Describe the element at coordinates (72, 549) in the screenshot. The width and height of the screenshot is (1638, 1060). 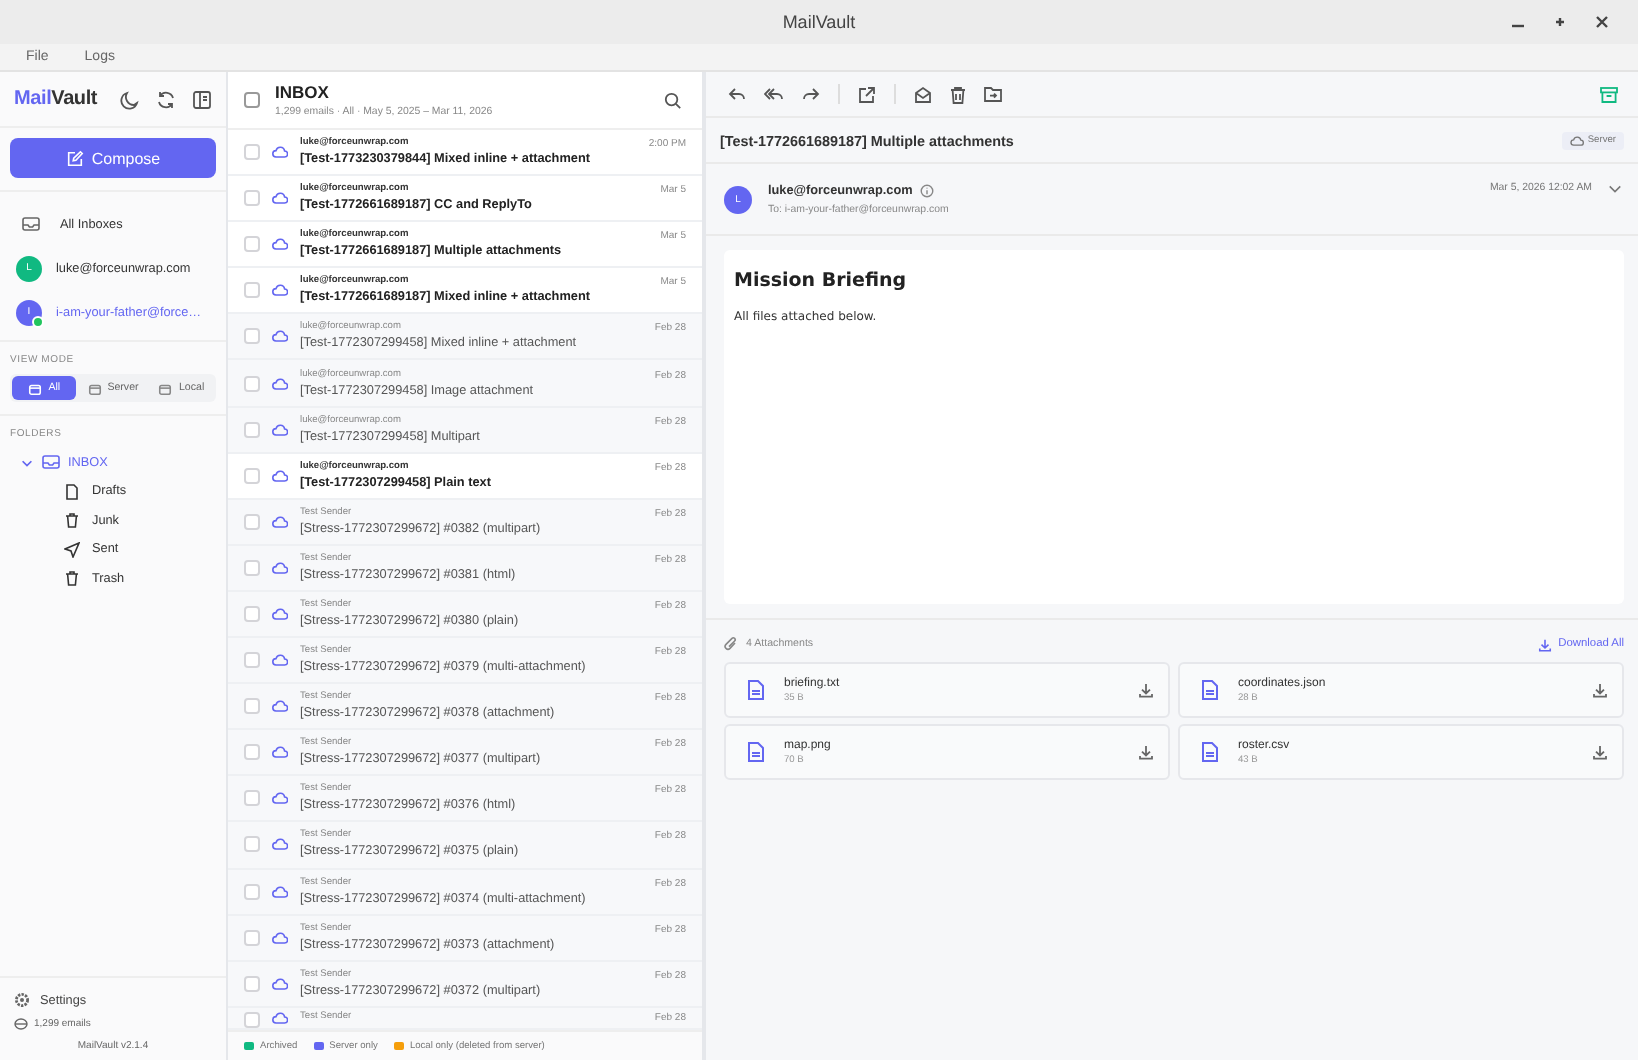
I see `send-icon` at that location.